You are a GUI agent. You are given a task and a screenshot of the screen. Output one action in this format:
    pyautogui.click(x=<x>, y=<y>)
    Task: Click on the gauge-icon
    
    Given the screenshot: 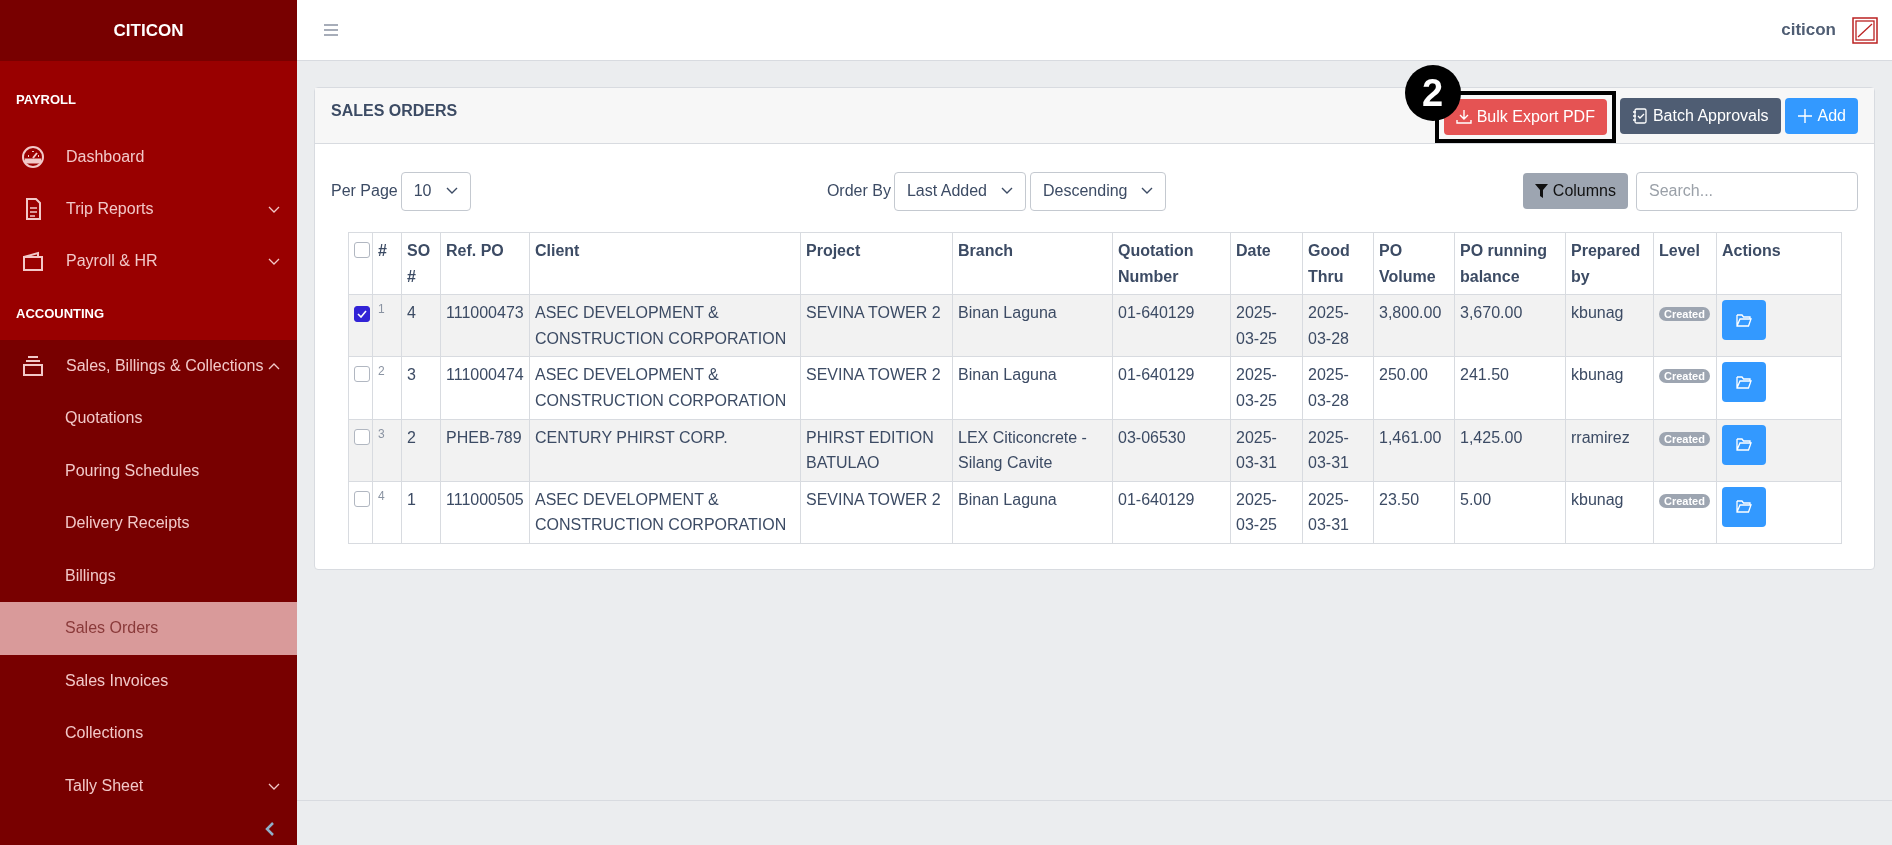 What is the action you would take?
    pyautogui.click(x=33, y=156)
    